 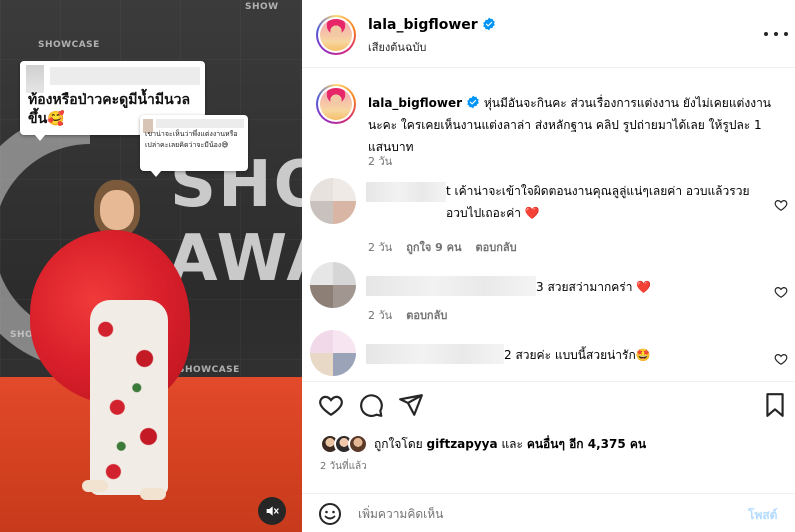 What do you see at coordinates (775, 405) in the screenshot?
I see `bookmark-icon` at bounding box center [775, 405].